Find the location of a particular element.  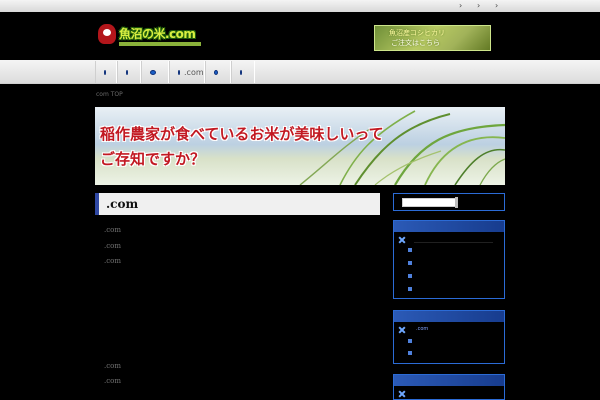

logo-subtitle is located at coordinates (160, 44).